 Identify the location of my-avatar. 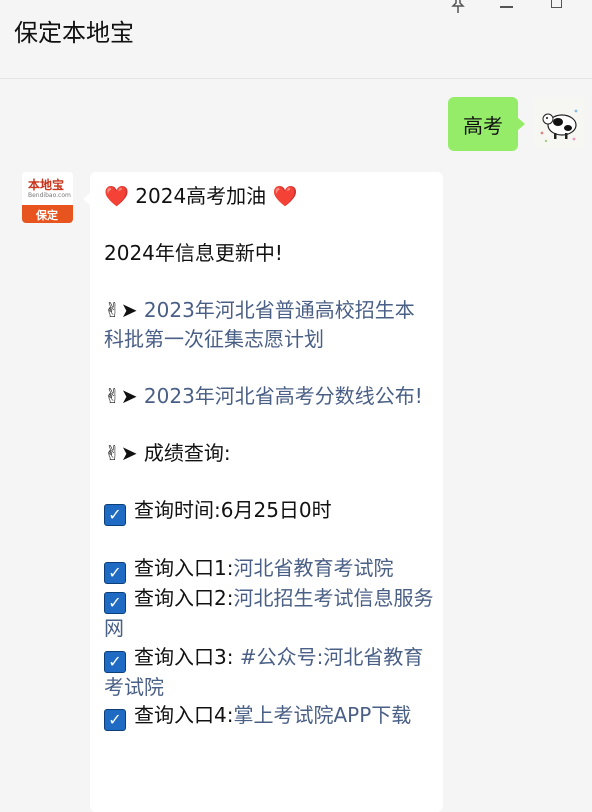
(559, 122).